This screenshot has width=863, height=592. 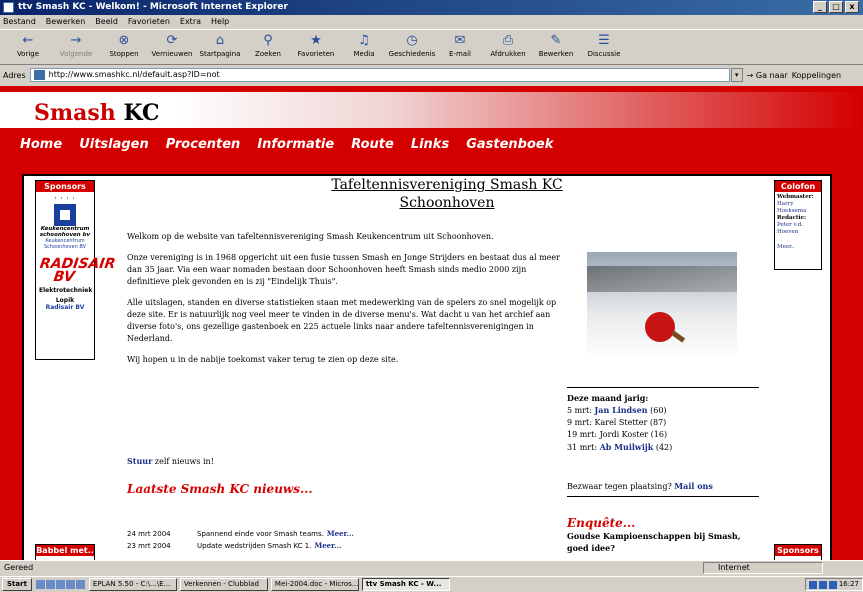 What do you see at coordinates (798, 247) in the screenshot?
I see `colofon-meer-link: Meer..` at bounding box center [798, 247].